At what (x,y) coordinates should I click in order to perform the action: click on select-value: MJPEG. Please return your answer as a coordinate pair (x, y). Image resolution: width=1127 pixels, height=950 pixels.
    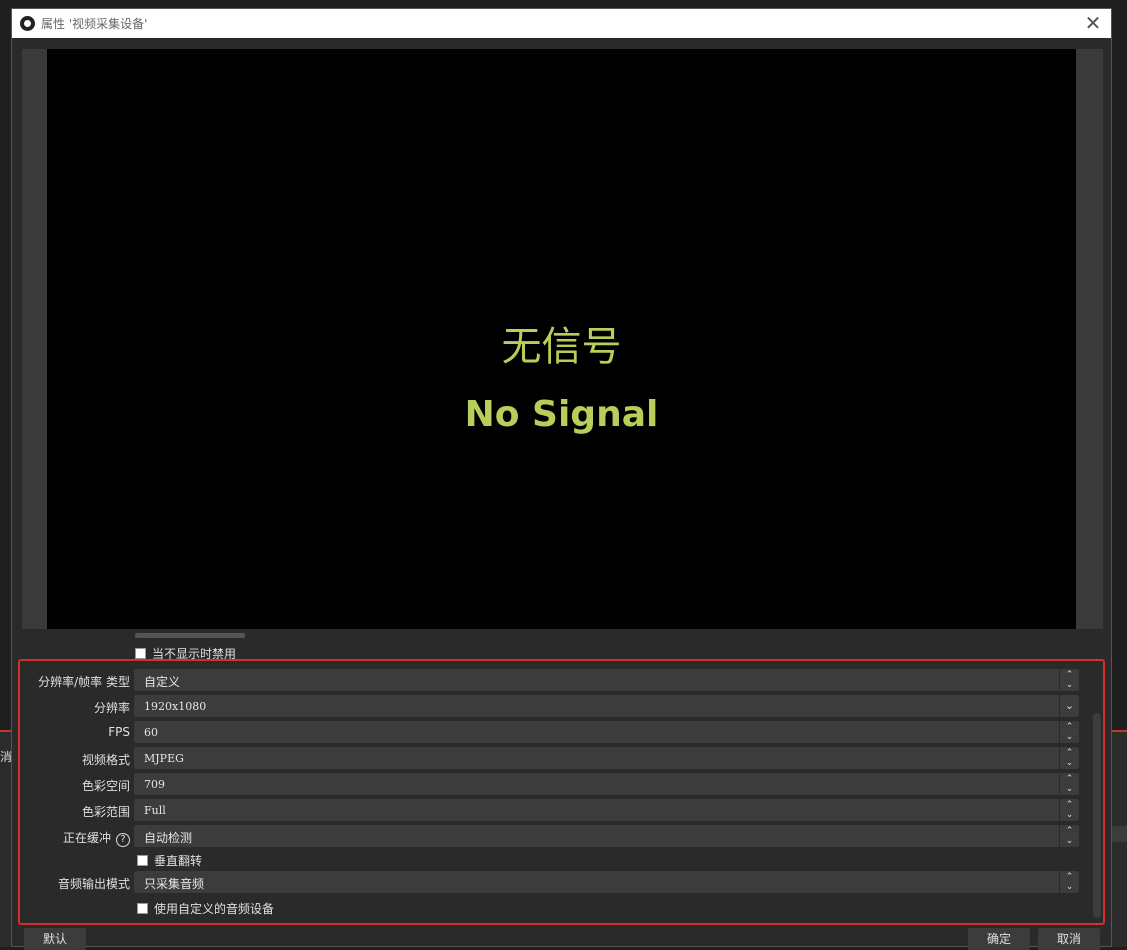
    Looking at the image, I should click on (164, 758).